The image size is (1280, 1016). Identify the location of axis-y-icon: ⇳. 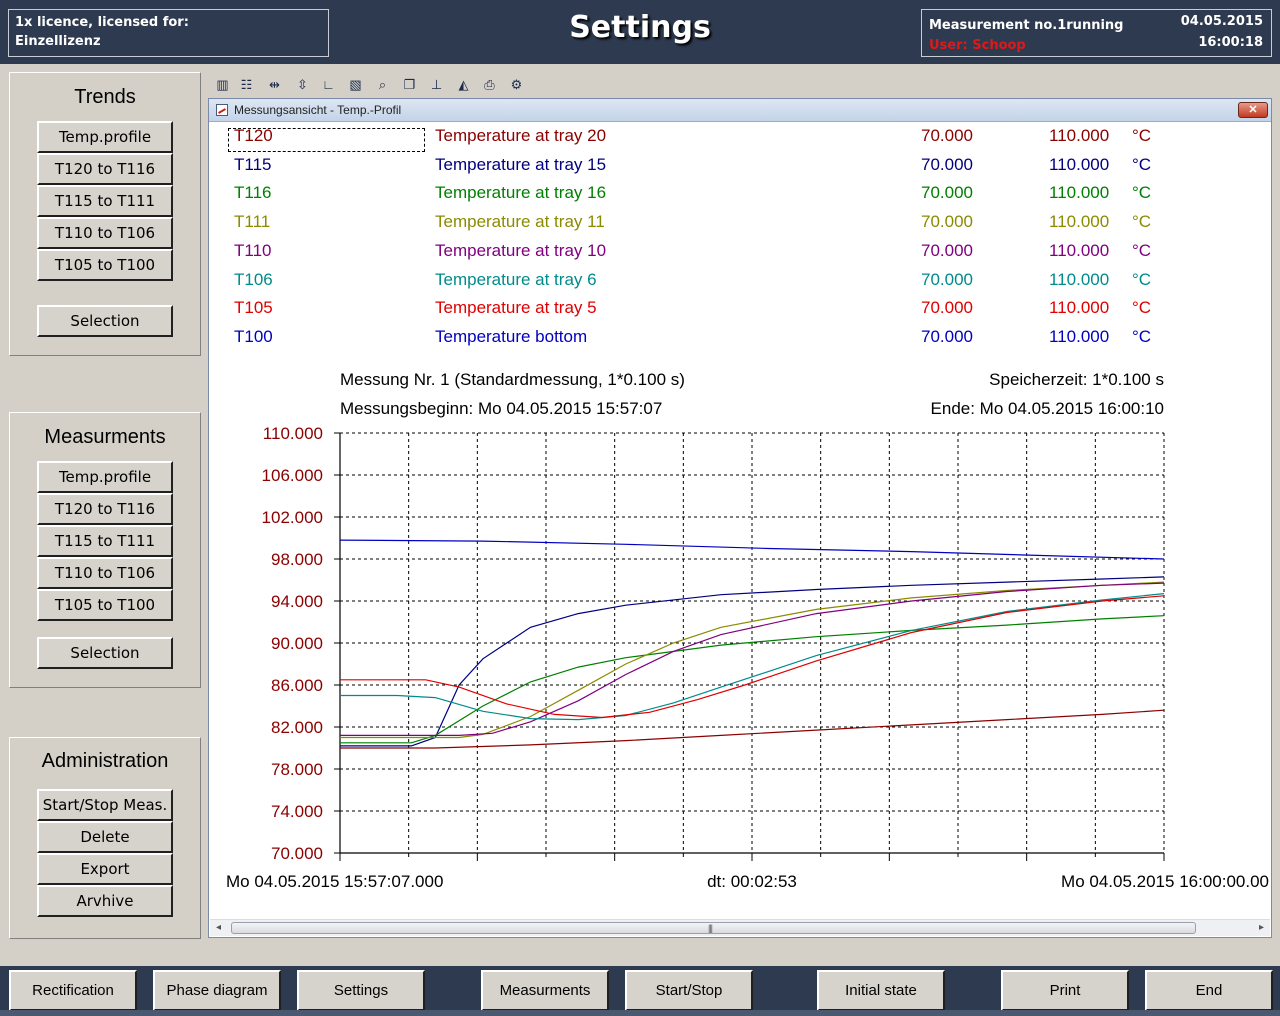
(302, 84).